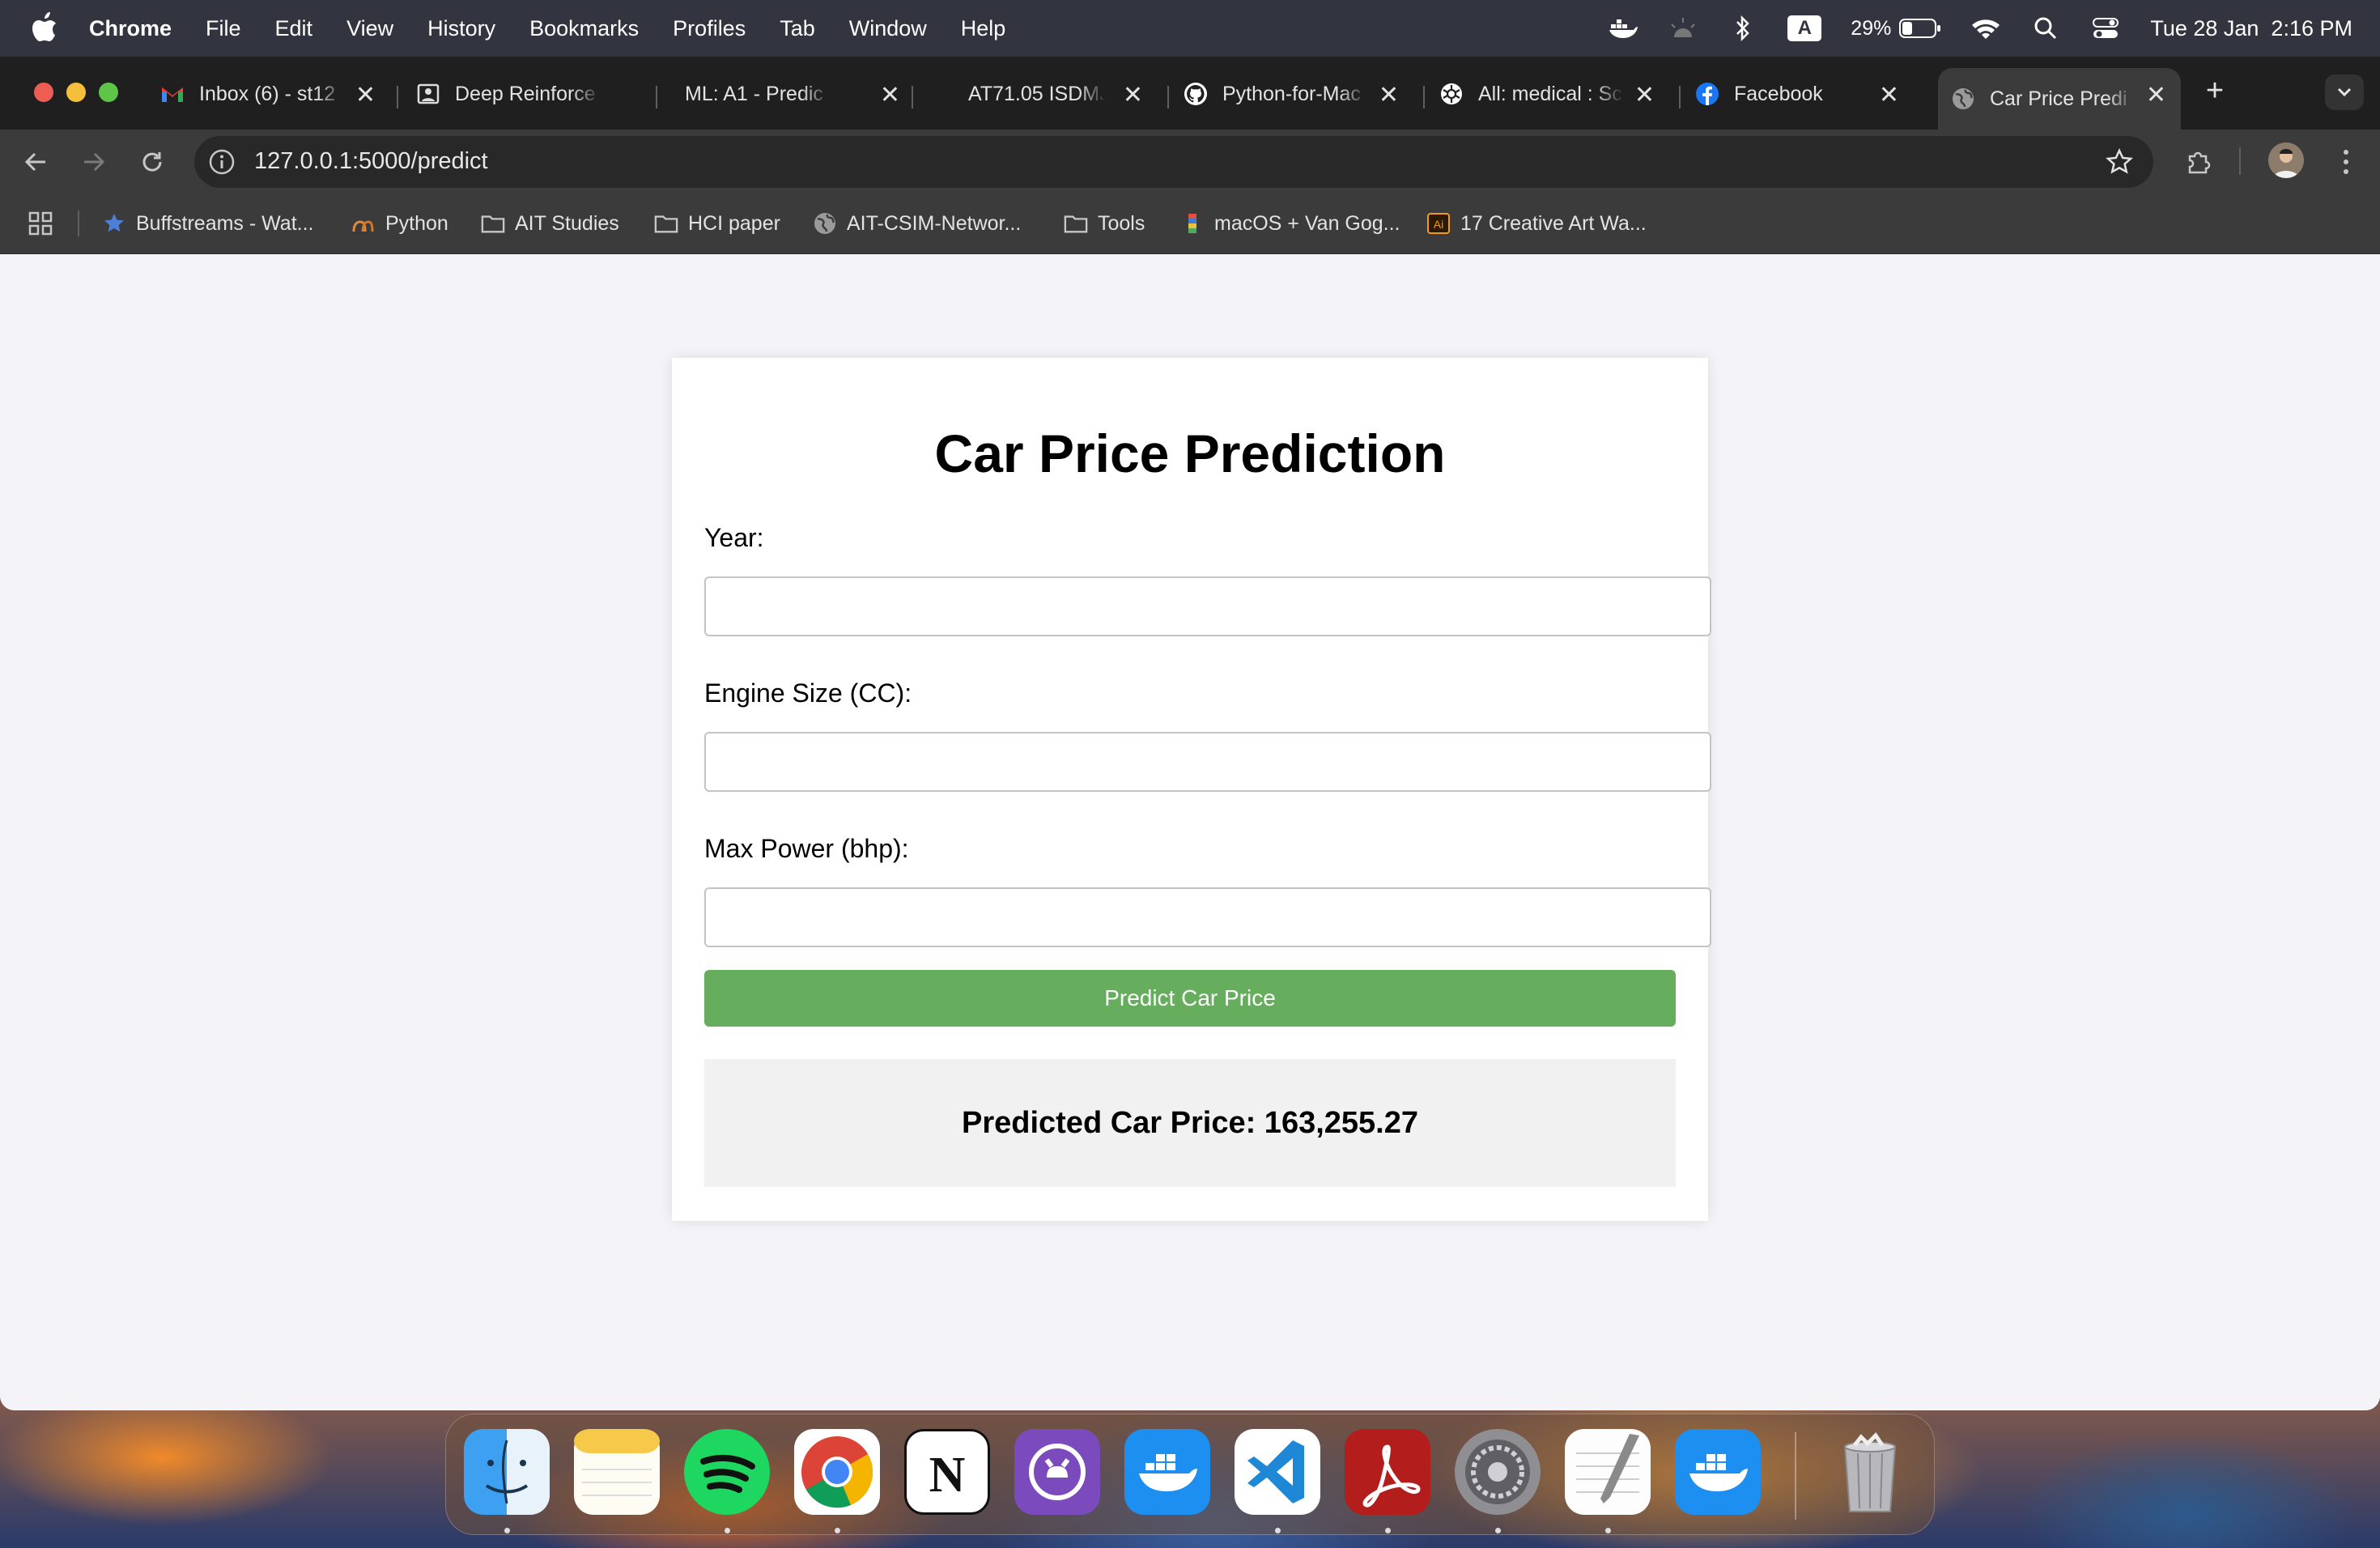 The width and height of the screenshot is (2380, 1548). Describe the element at coordinates (1190, 1123) in the screenshot. I see `prediction-result: Predicted Car Price: 163,255.27` at that location.